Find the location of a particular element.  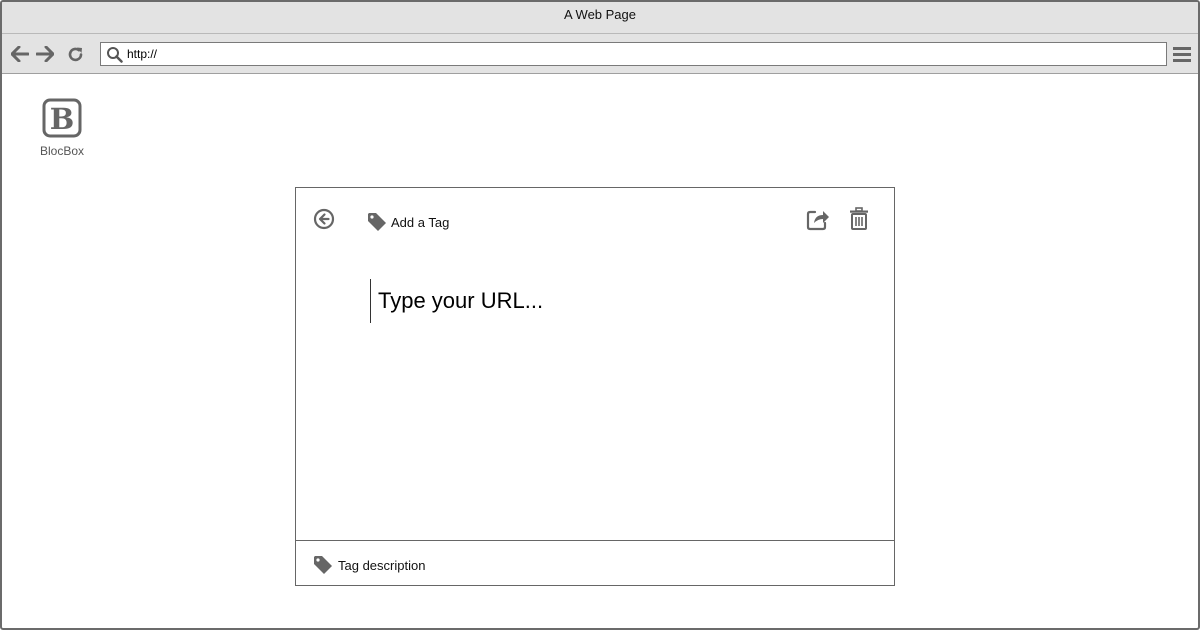

arrow-left-icon is located at coordinates (20, 54).